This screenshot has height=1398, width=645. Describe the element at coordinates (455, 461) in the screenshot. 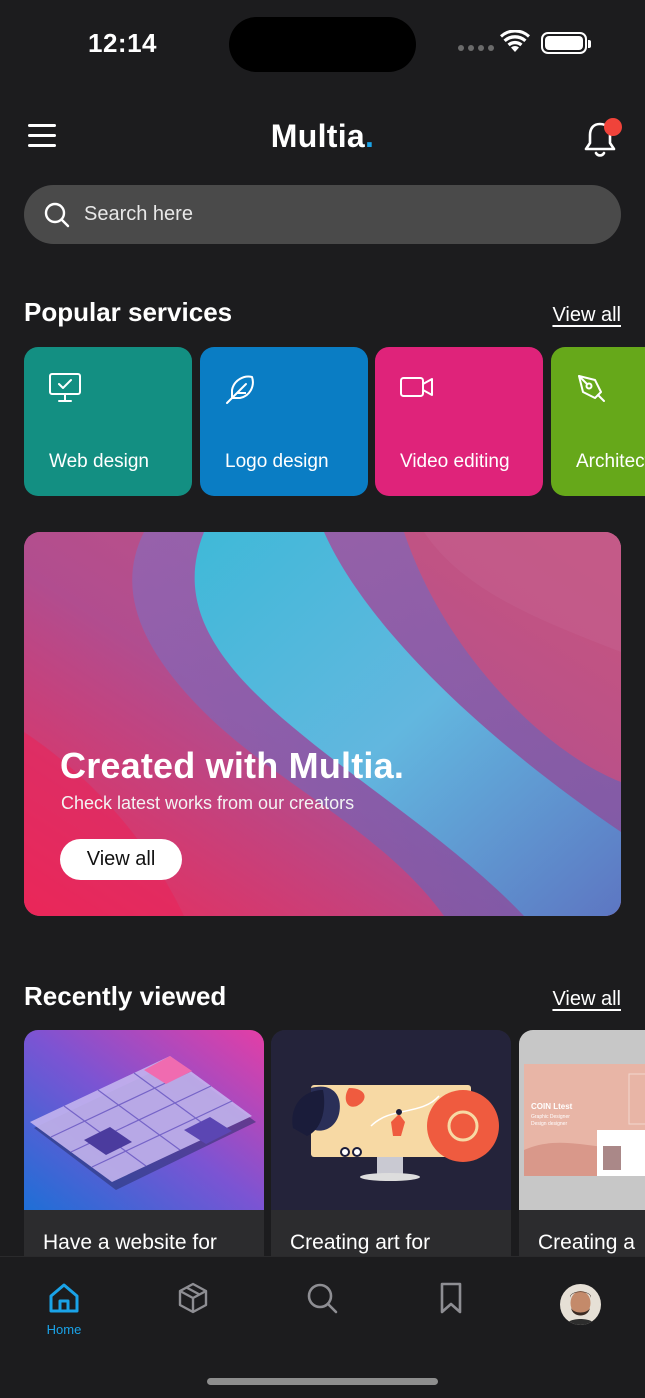

I see `service-label: Video editing` at that location.